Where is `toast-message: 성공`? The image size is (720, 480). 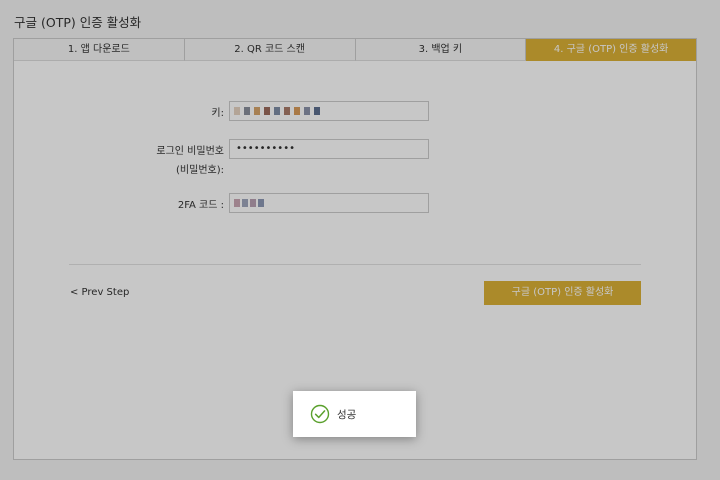
toast-message: 성공 is located at coordinates (347, 415).